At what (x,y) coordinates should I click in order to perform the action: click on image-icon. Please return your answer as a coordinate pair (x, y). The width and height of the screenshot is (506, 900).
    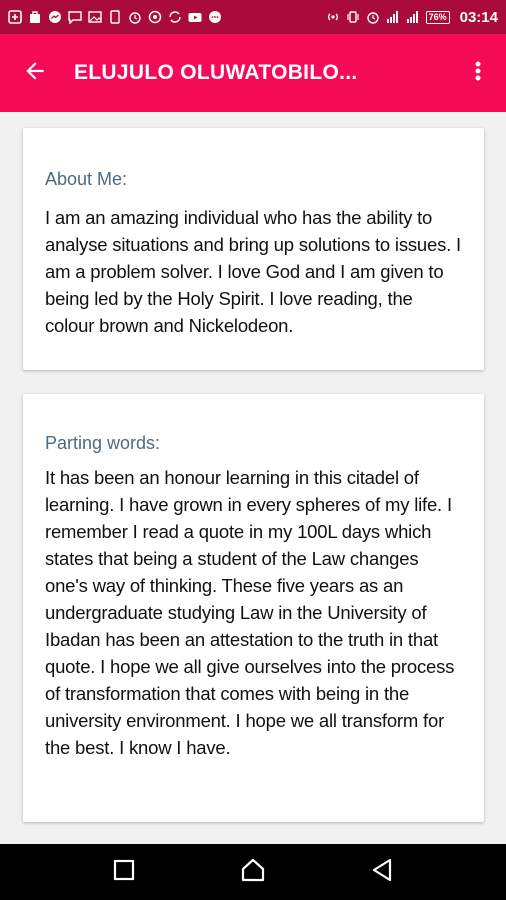
    Looking at the image, I should click on (95, 17).